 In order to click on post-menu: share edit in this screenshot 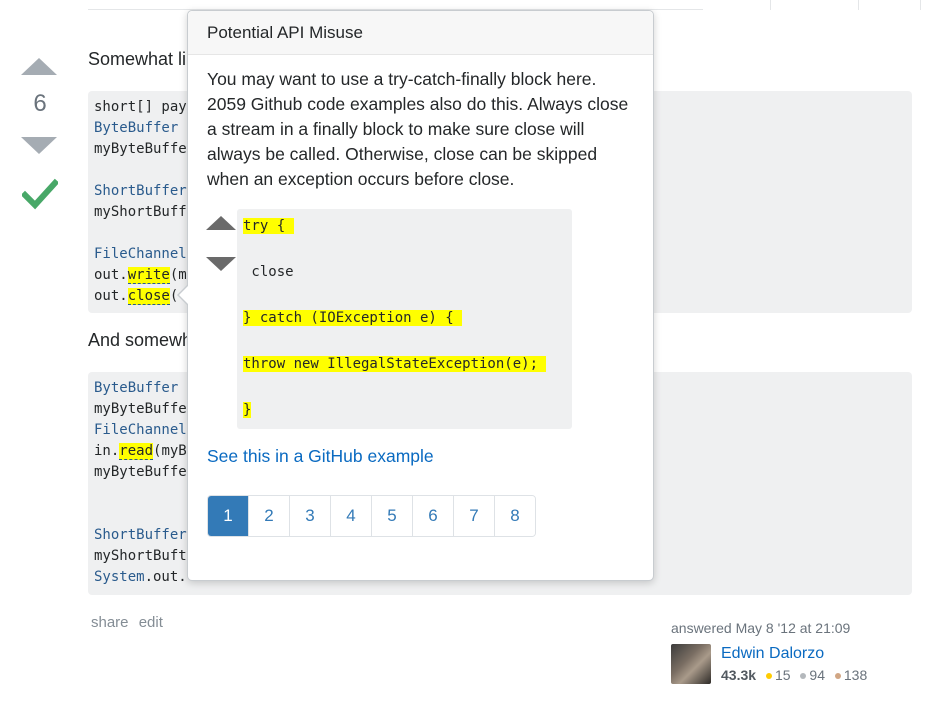, I will do `click(130, 622)`.